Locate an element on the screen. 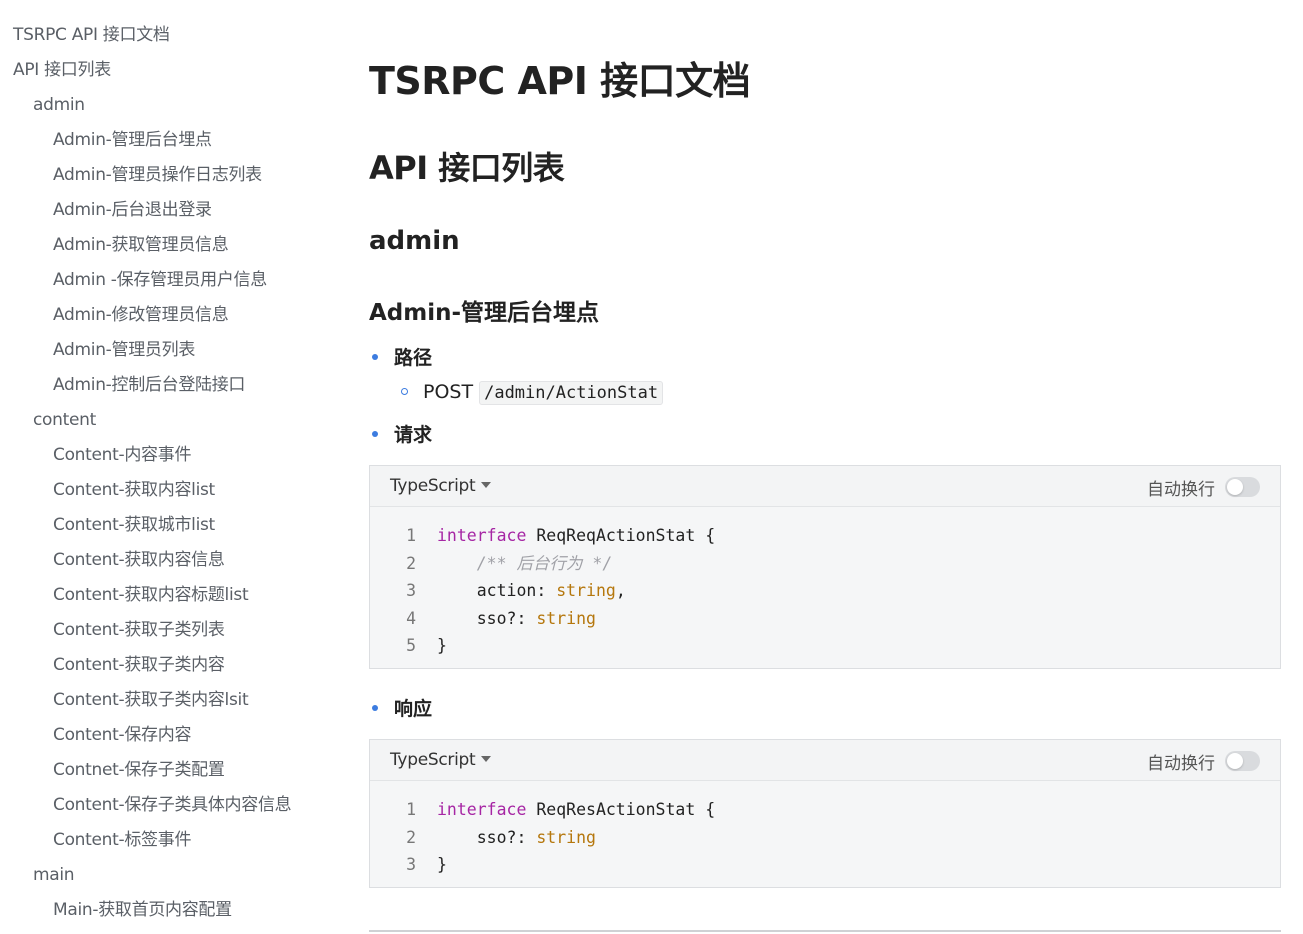  code-line: 2 sso?: string is located at coordinates (825, 838).